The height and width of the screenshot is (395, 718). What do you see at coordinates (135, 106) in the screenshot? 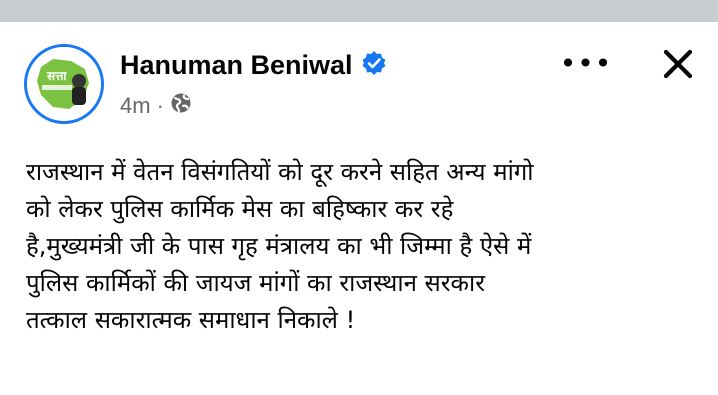
I see `post-time: 4m` at bounding box center [135, 106].